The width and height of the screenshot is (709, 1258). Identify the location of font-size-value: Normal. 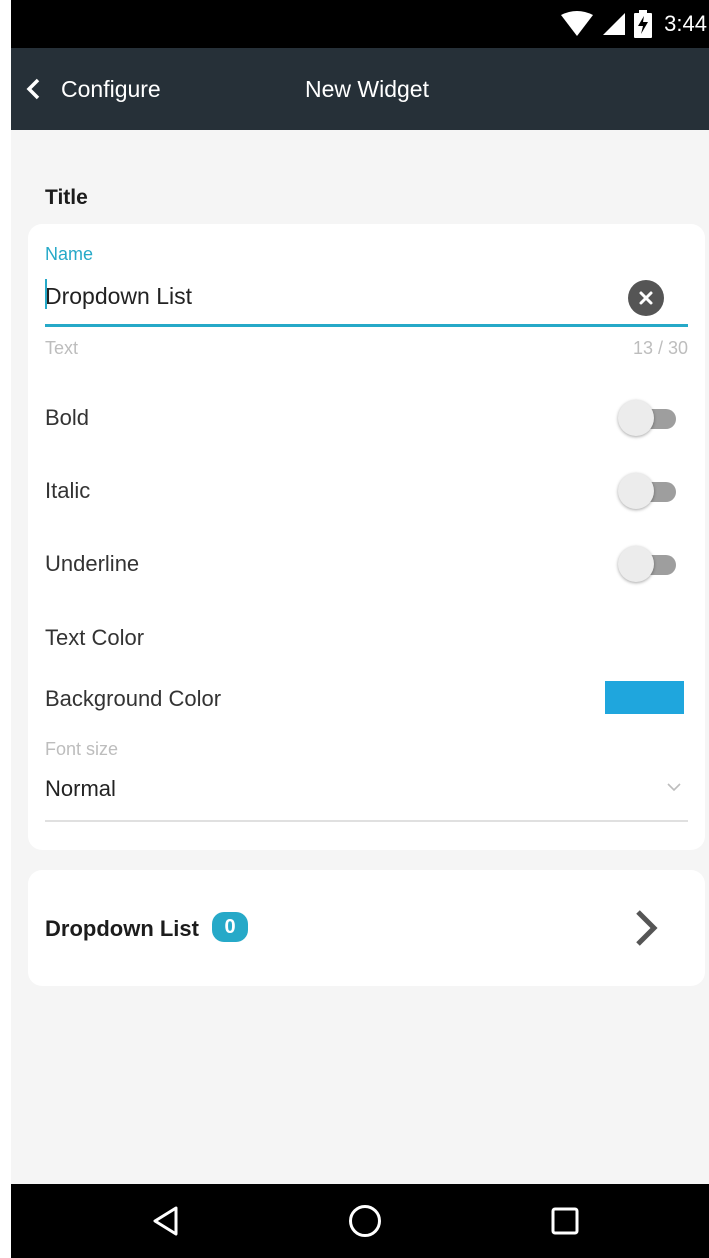
(80, 788).